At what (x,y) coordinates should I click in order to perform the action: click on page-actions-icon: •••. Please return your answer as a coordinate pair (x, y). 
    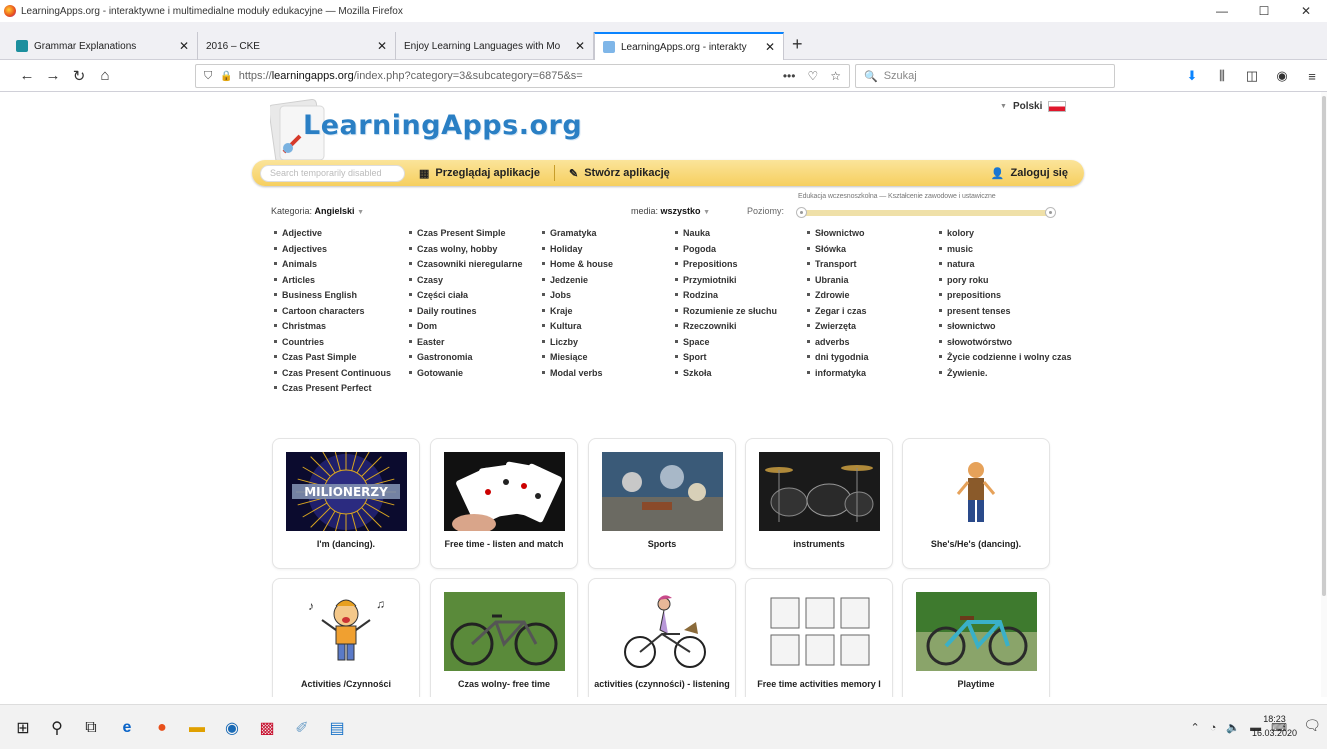
    Looking at the image, I should click on (789, 76).